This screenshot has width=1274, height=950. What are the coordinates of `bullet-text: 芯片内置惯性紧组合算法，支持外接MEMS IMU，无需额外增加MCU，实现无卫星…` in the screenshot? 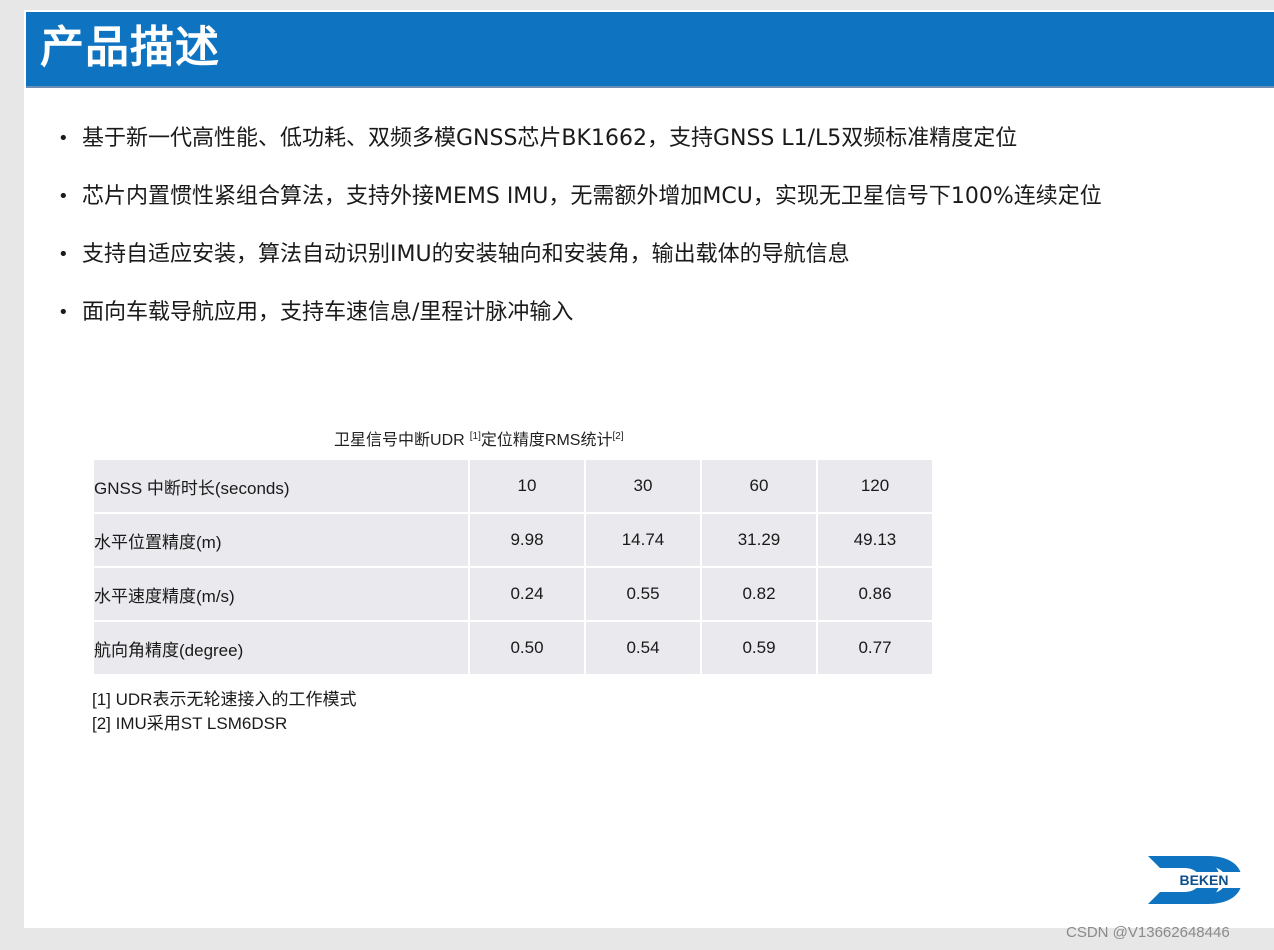 It's located at (592, 196).